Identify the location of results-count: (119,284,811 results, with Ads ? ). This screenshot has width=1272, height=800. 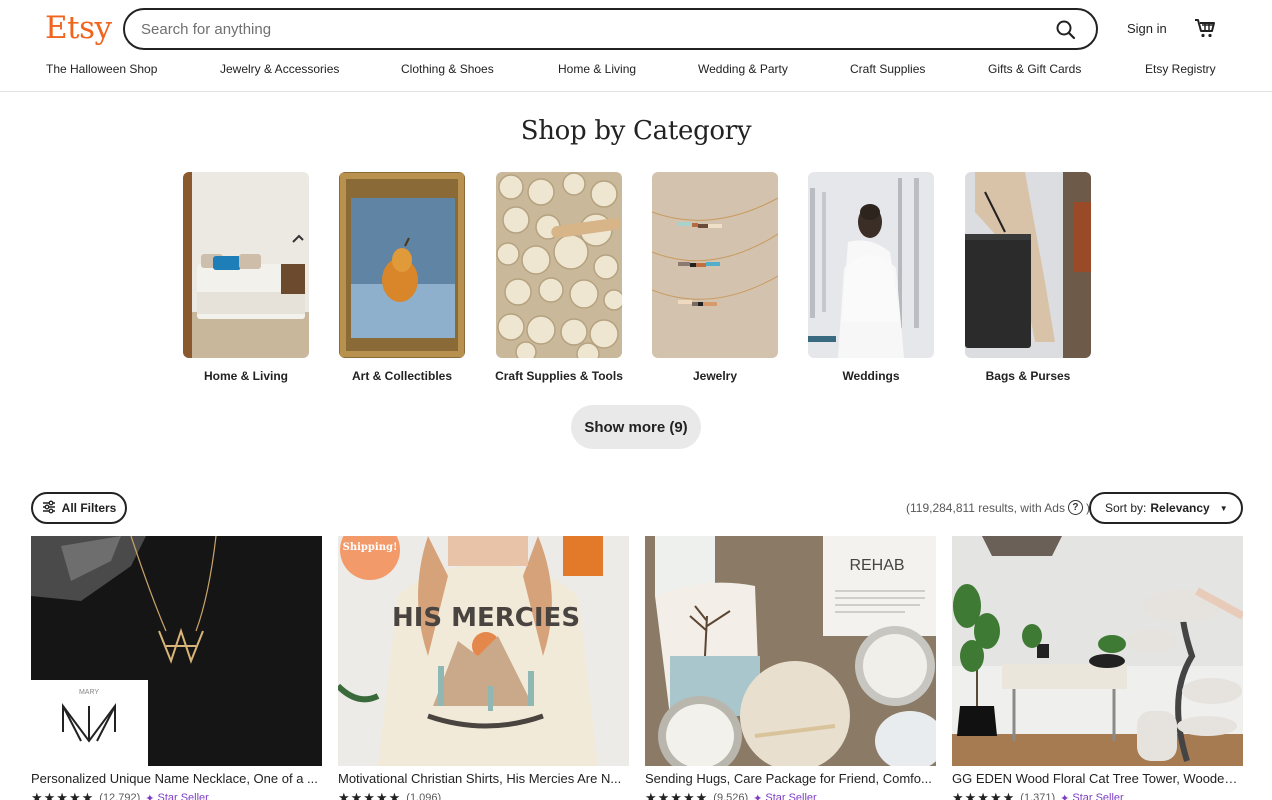
(998, 507).